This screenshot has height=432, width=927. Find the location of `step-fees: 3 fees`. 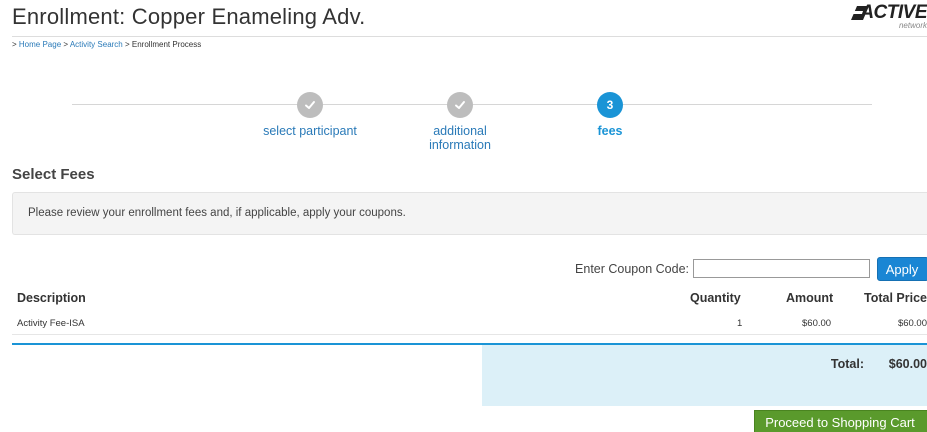

step-fees: 3 fees is located at coordinates (610, 115).